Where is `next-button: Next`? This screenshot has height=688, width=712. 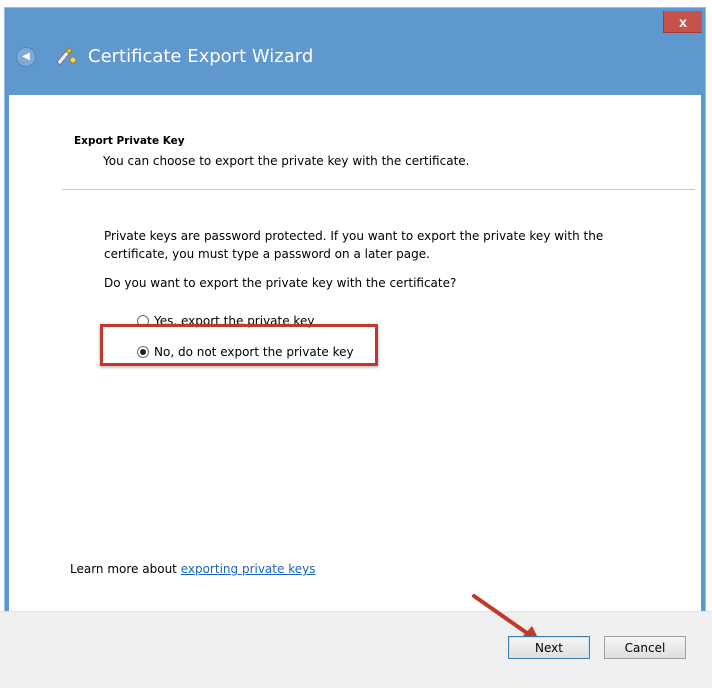 next-button: Next is located at coordinates (549, 647).